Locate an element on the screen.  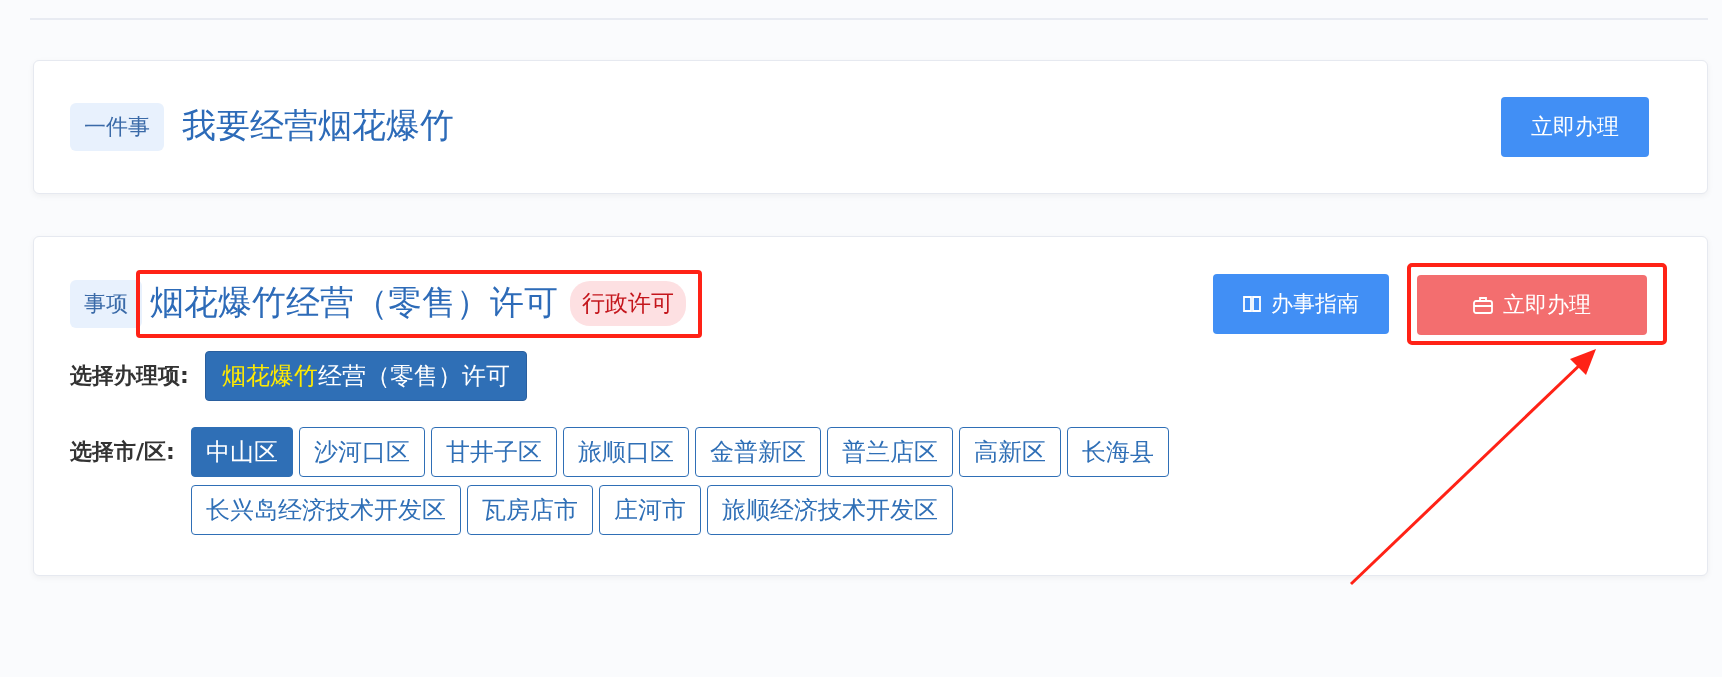
district-option: 长海县 is located at coordinates (1117, 452).